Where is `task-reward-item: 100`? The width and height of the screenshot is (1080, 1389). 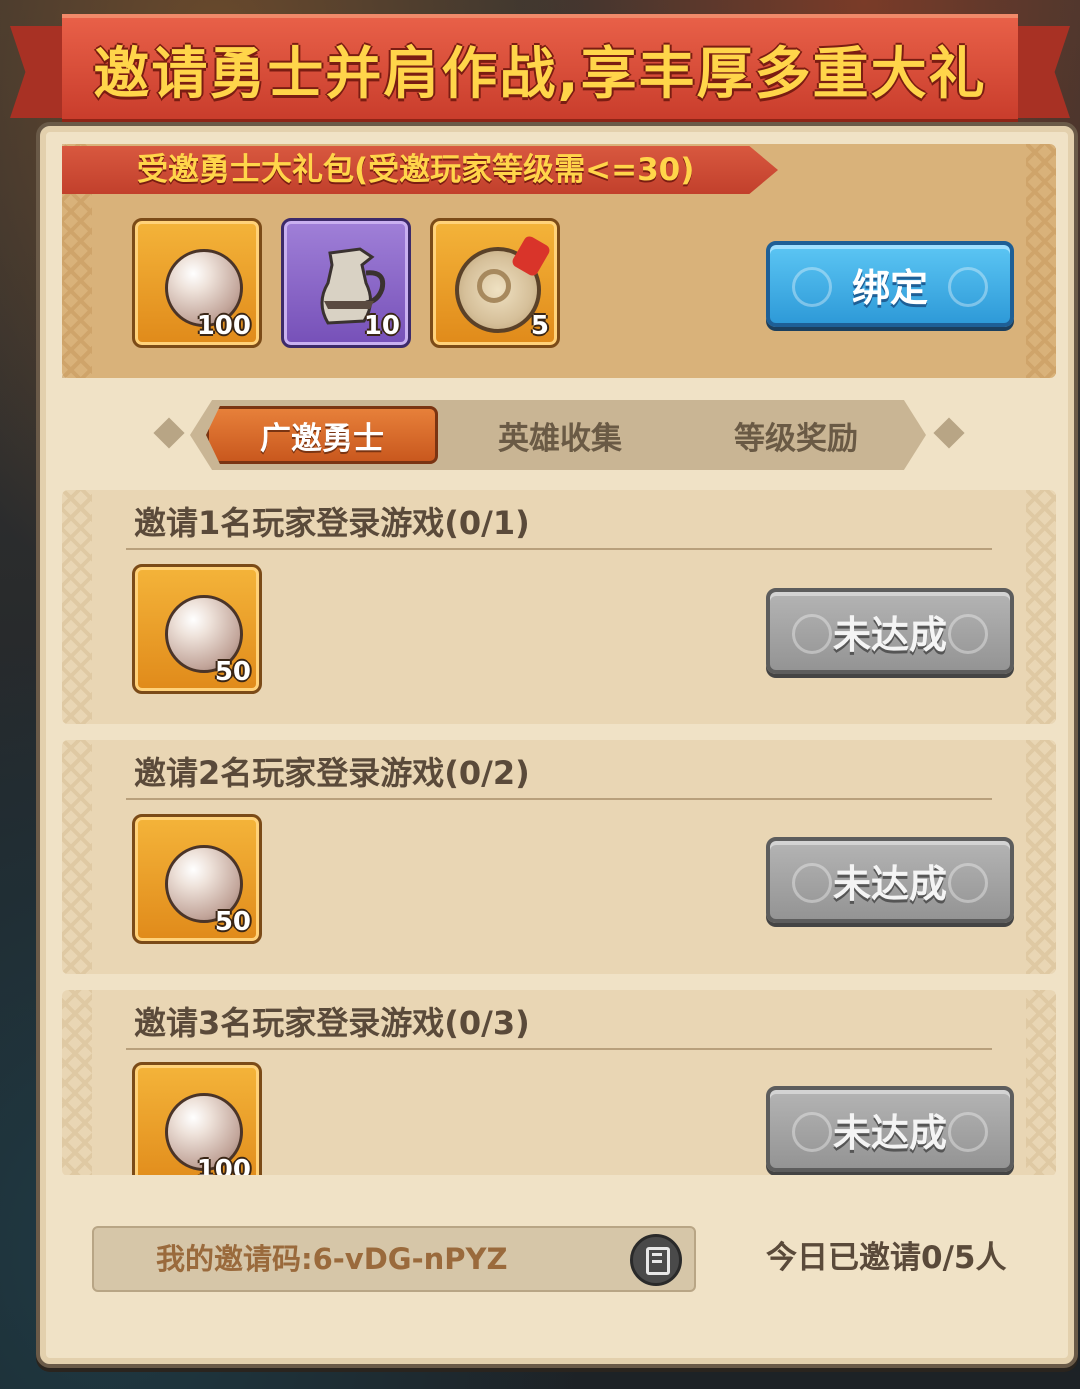 task-reward-item: 100 is located at coordinates (197, 1127).